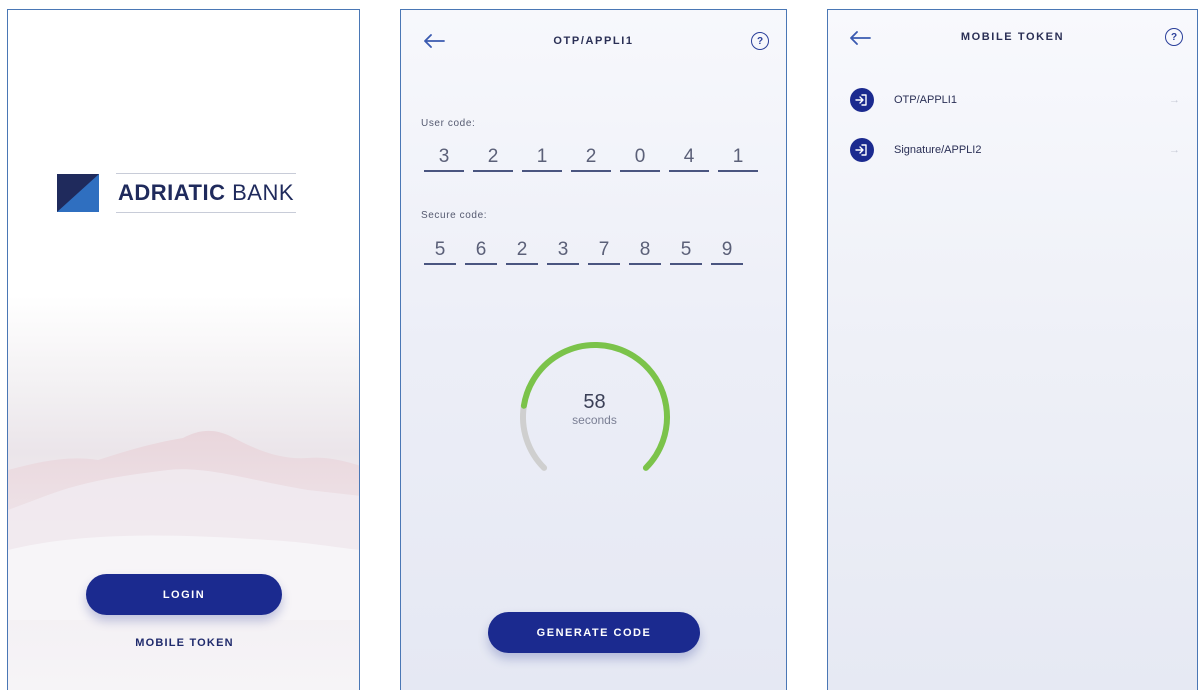 The height and width of the screenshot is (690, 1198). What do you see at coordinates (448, 123) in the screenshot?
I see `user-code-label: User code:` at bounding box center [448, 123].